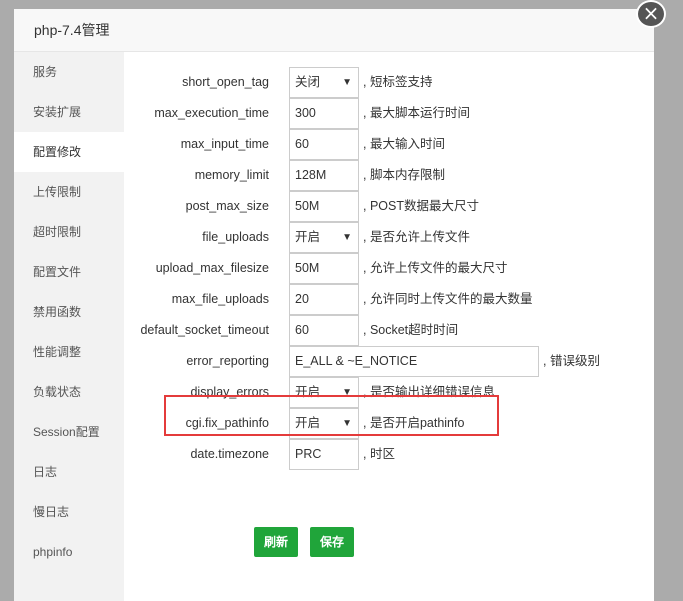 Image resolution: width=683 pixels, height=601 pixels. What do you see at coordinates (324, 175) in the screenshot?
I see `memory-limit-input: 128M` at bounding box center [324, 175].